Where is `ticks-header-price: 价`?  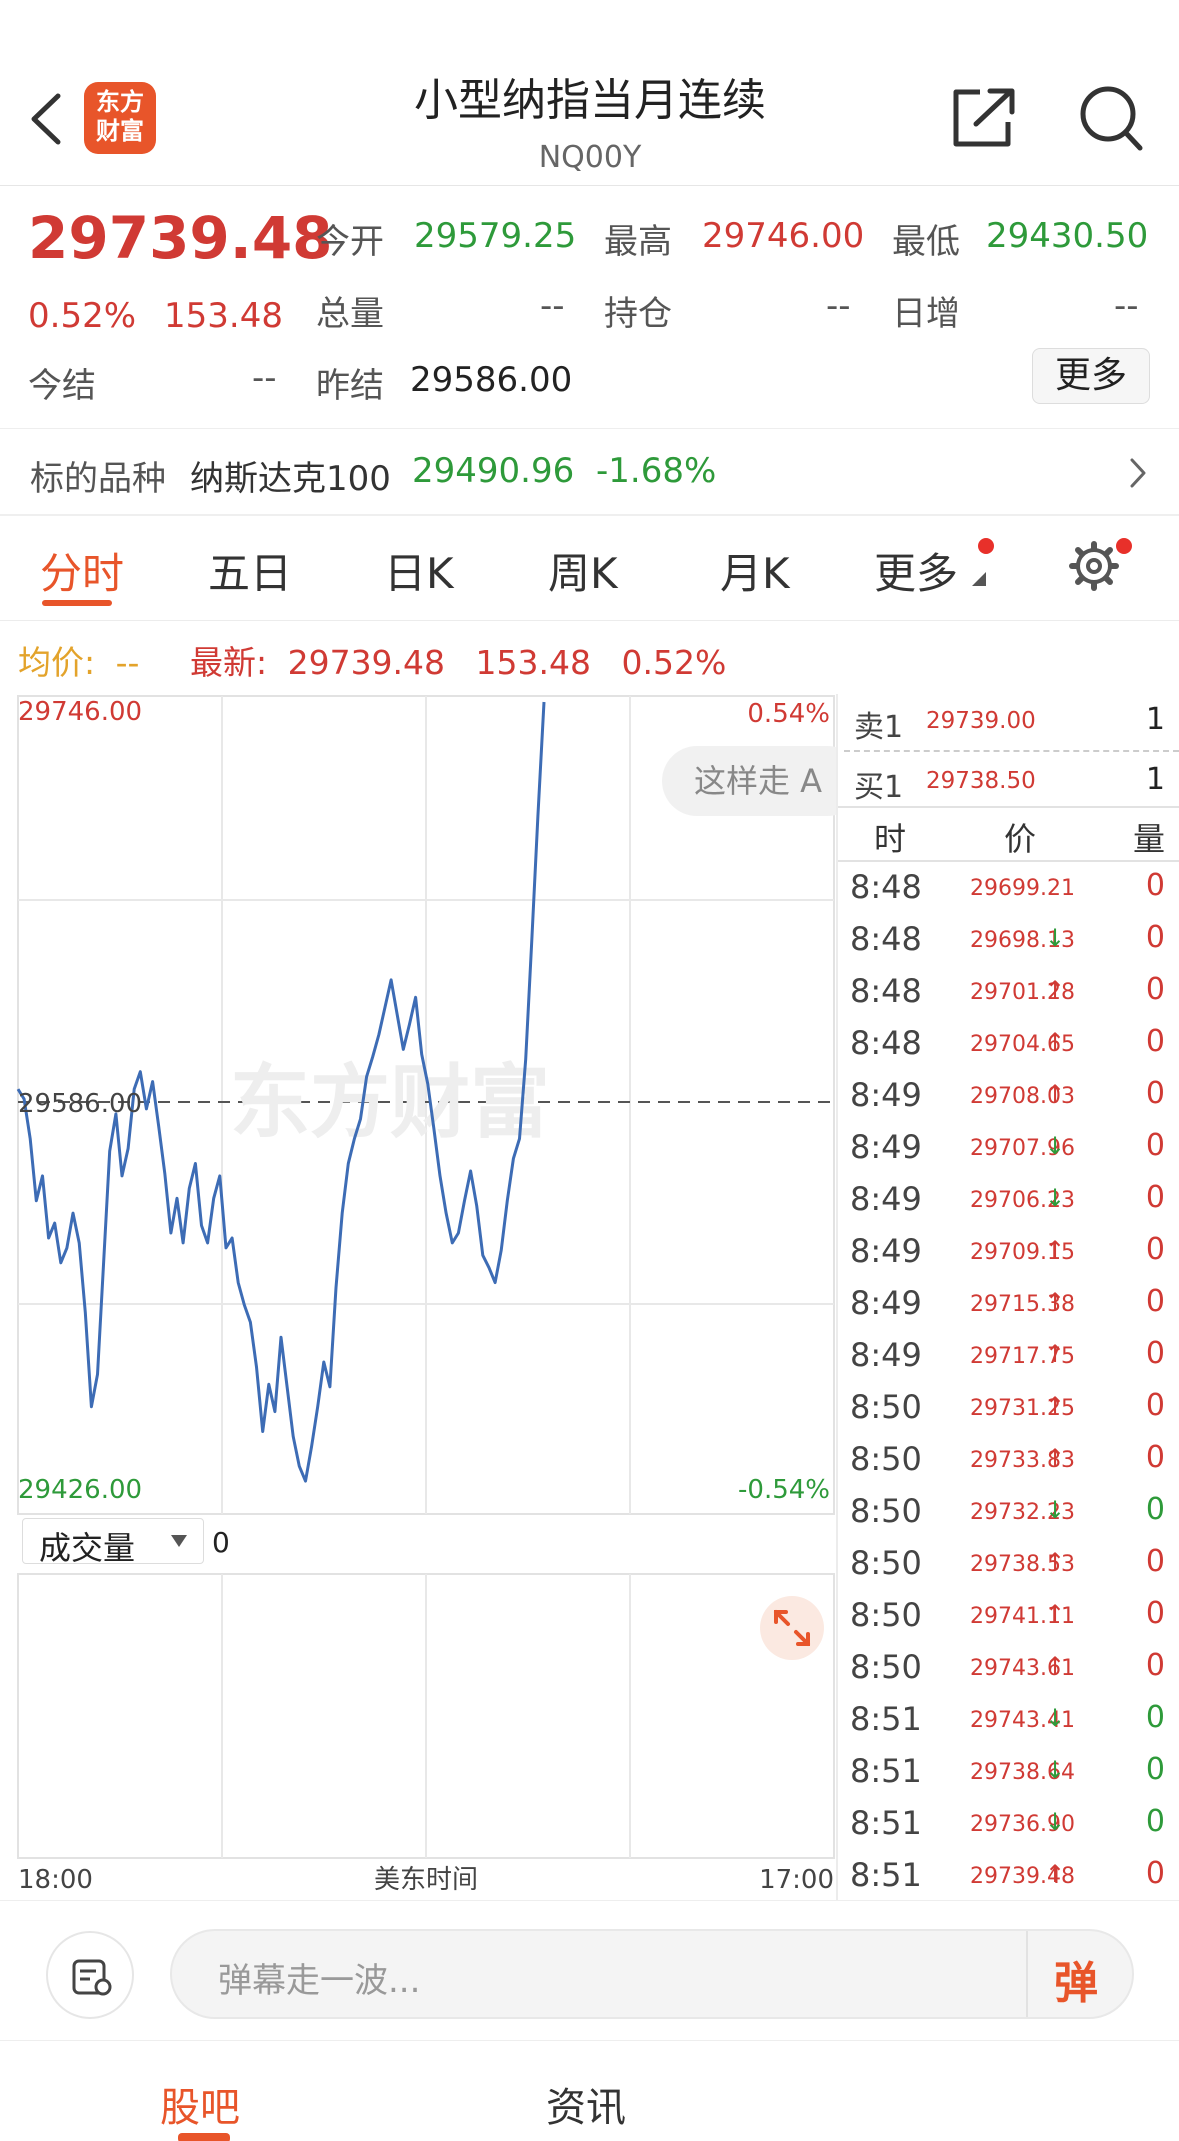
ticks-header-price: 价 is located at coordinates (1020, 839).